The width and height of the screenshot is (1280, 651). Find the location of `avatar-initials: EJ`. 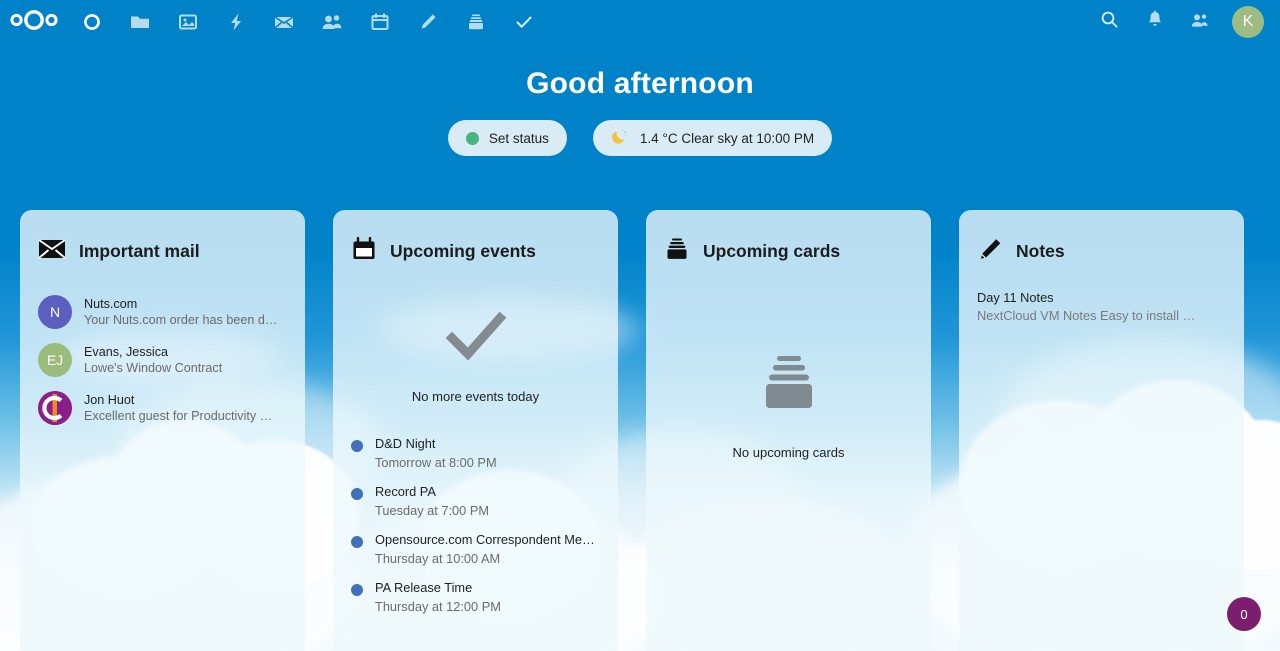

avatar-initials: EJ is located at coordinates (55, 360).